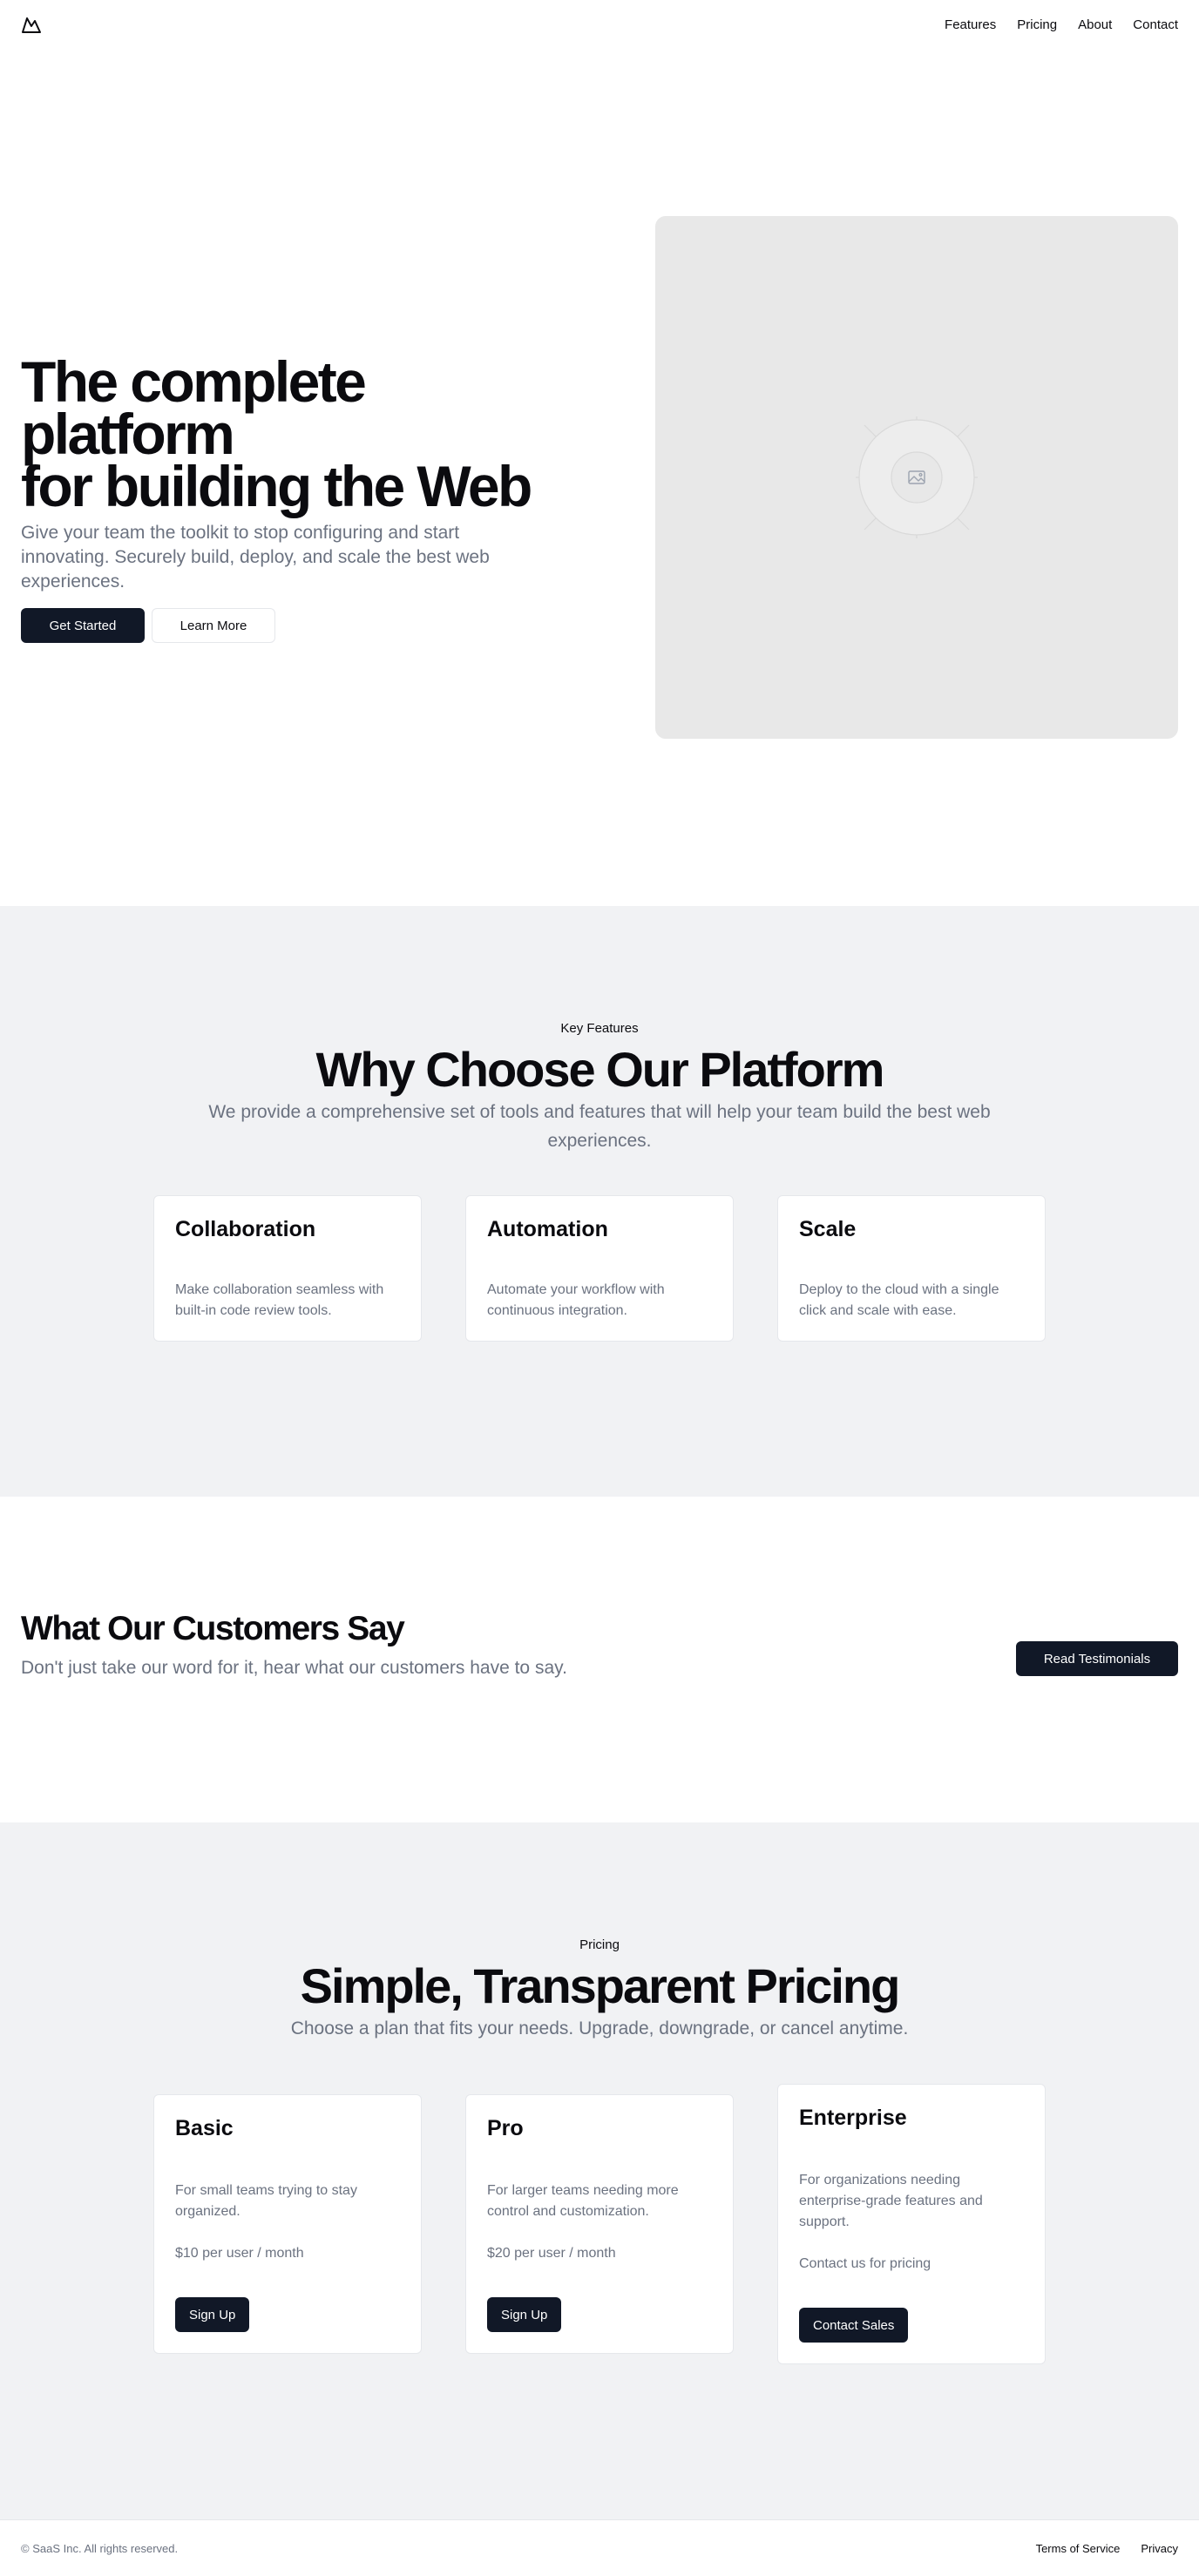 This screenshot has width=1199, height=2576. Describe the element at coordinates (204, 2128) in the screenshot. I see `plan-name: Basic` at that location.